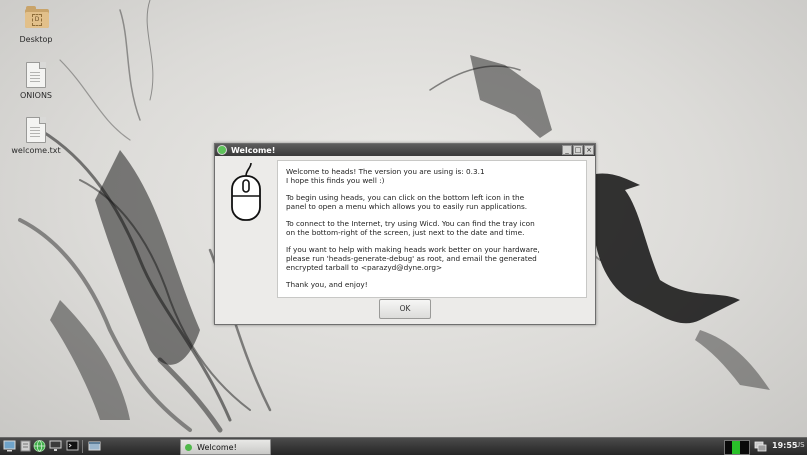 The height and width of the screenshot is (455, 807). What do you see at coordinates (246, 191) in the screenshot?
I see `mouse-icon` at bounding box center [246, 191].